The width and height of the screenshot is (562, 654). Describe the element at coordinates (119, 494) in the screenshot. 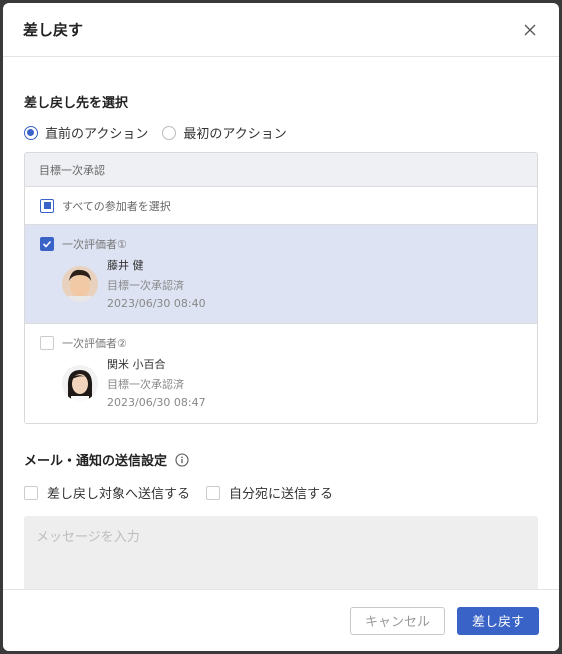

I see `send-to-target-label: 差し戻し対象へ送信する` at that location.